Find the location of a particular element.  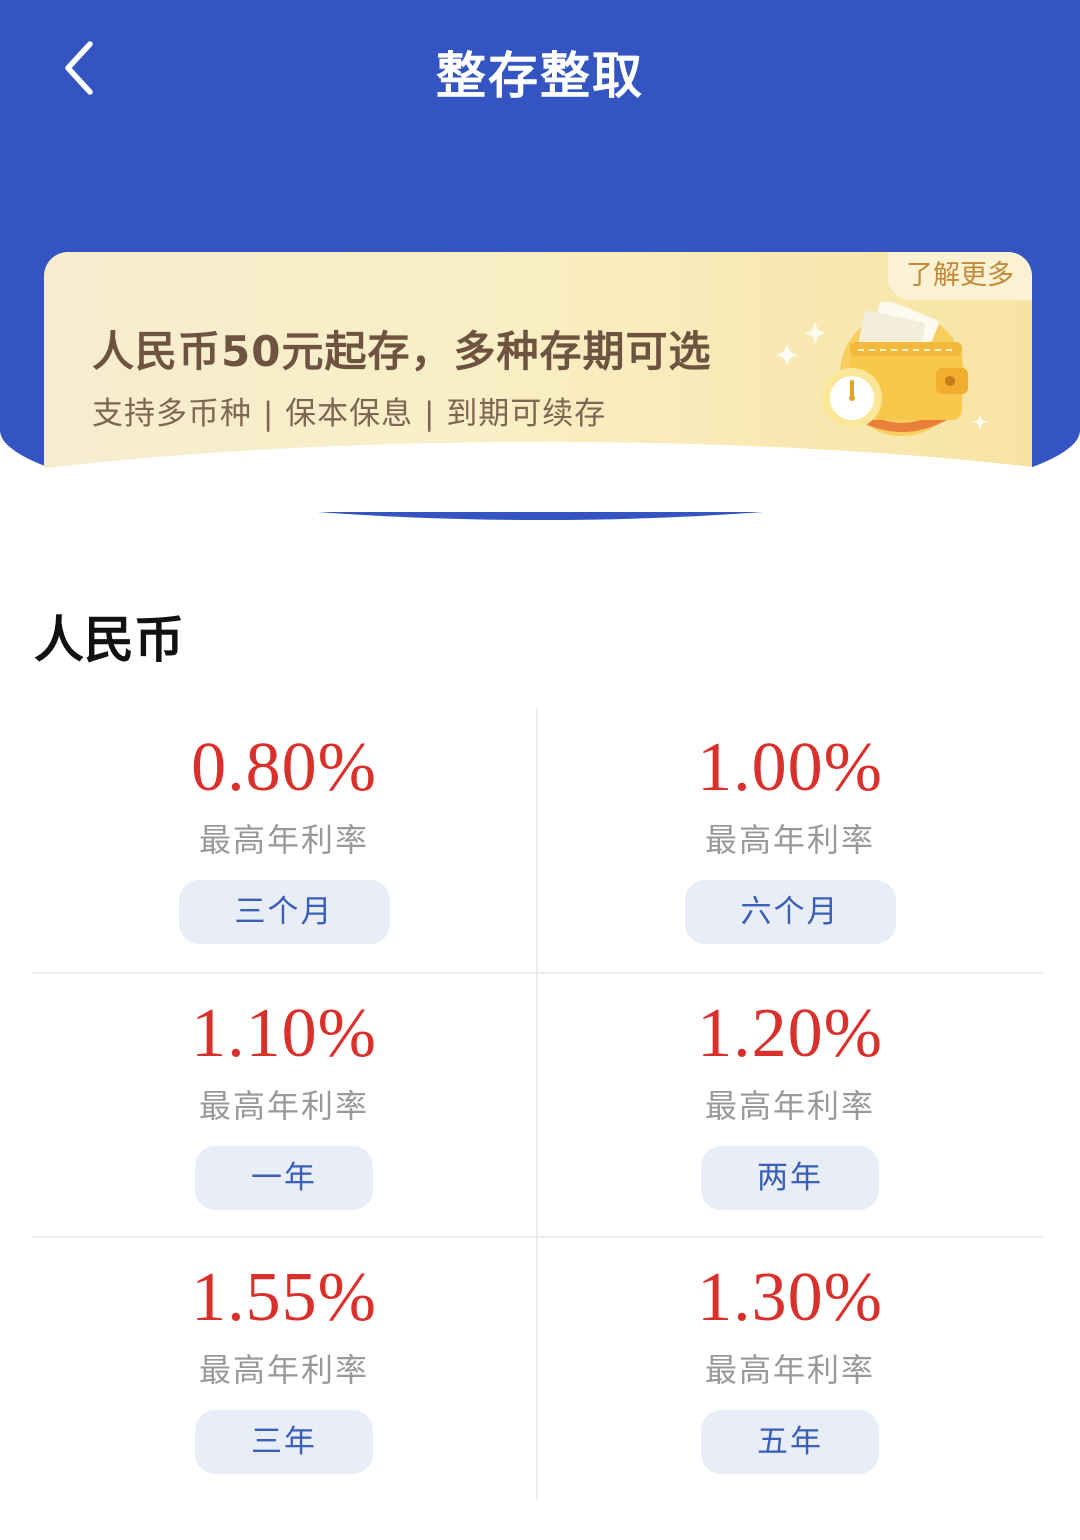

rate-card-6m: 1.00% 最高年利率 六个月 is located at coordinates (790, 840).